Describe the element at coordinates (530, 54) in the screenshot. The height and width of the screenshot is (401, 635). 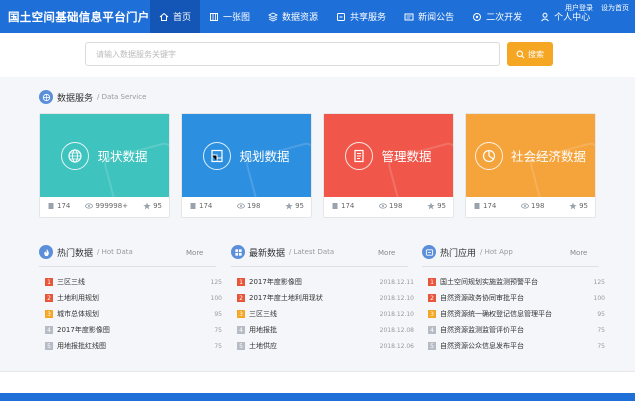
I see `search-button: 搜索` at that location.